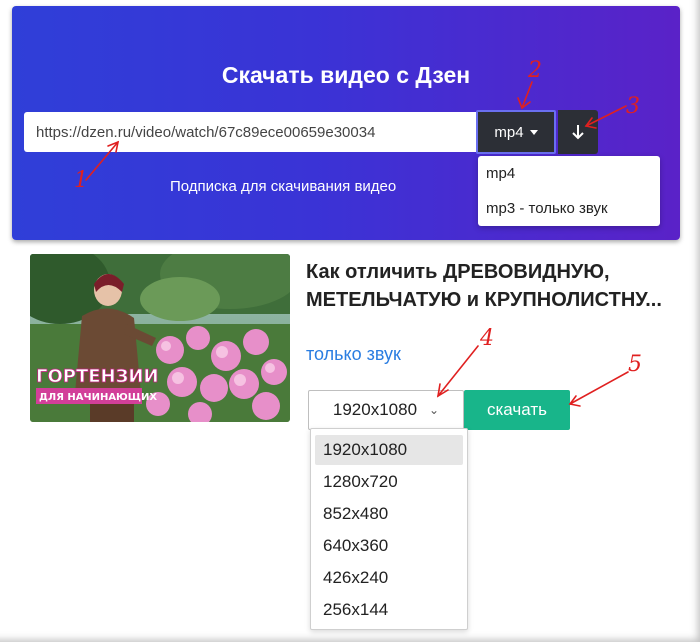 This screenshot has height=642, width=700. I want to click on annotation-number-1: 1, so click(81, 180).